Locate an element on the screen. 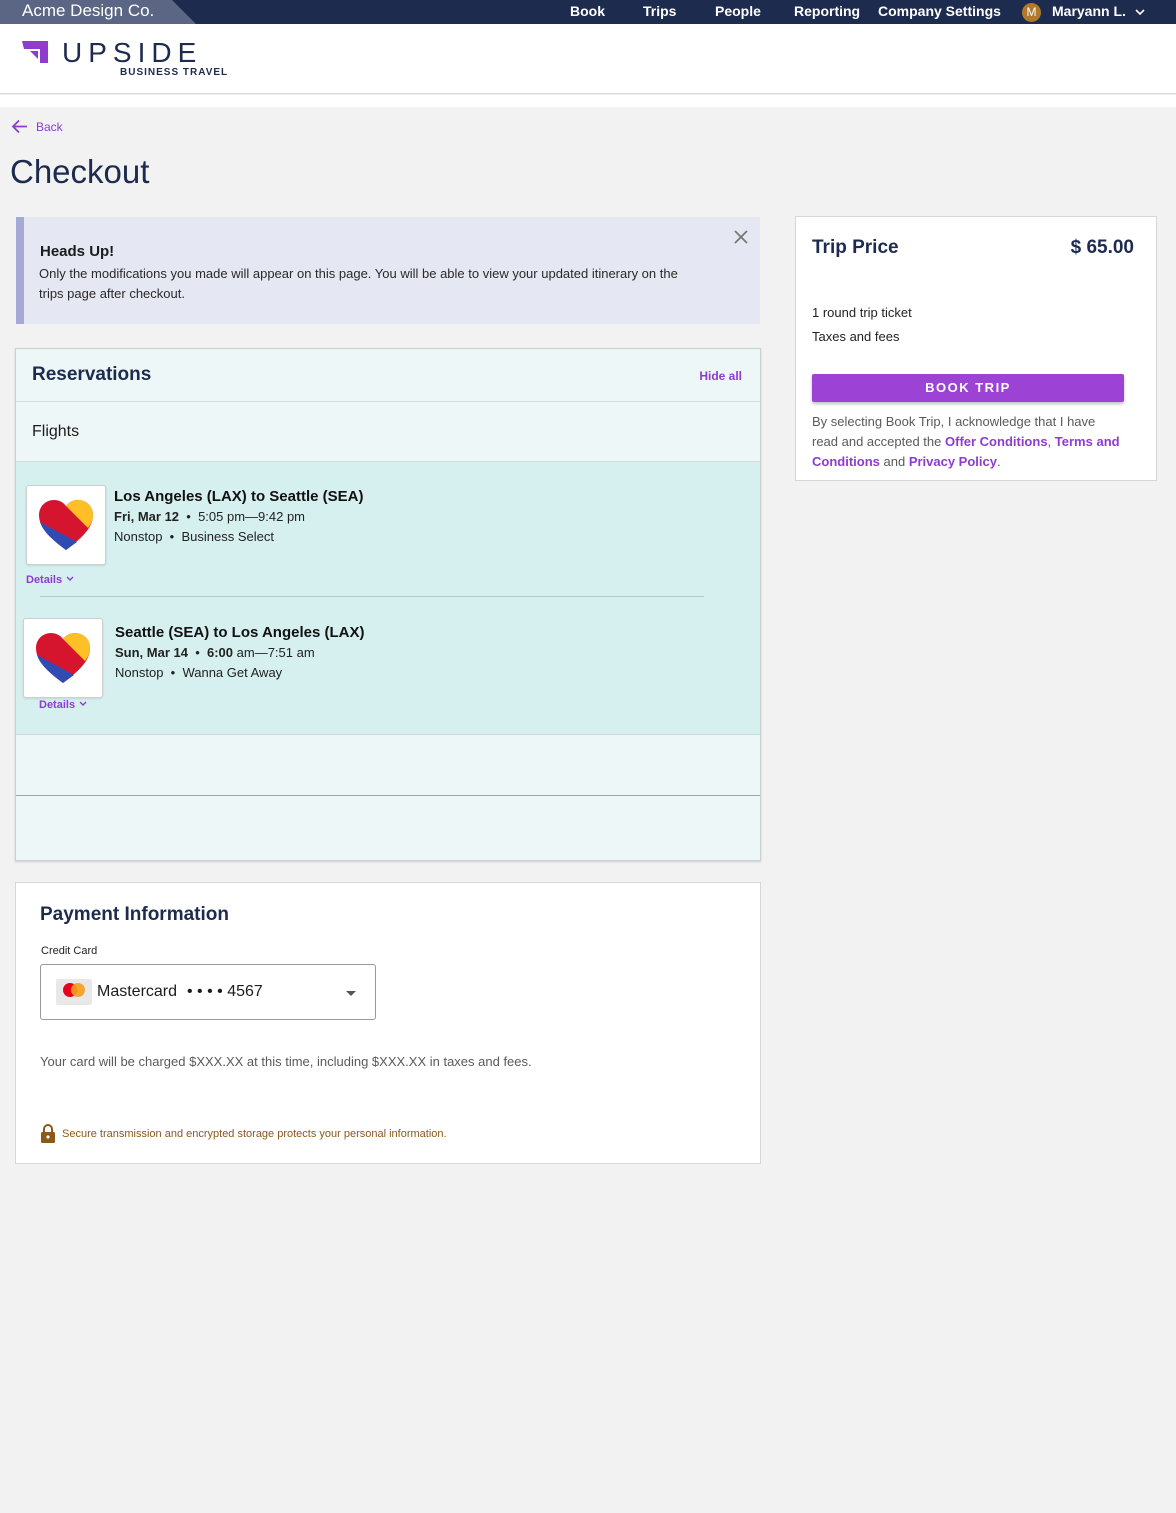 Image resolution: width=1176 pixels, height=1513 pixels. privacy-policy-link: Privacy Policy is located at coordinates (953, 461).